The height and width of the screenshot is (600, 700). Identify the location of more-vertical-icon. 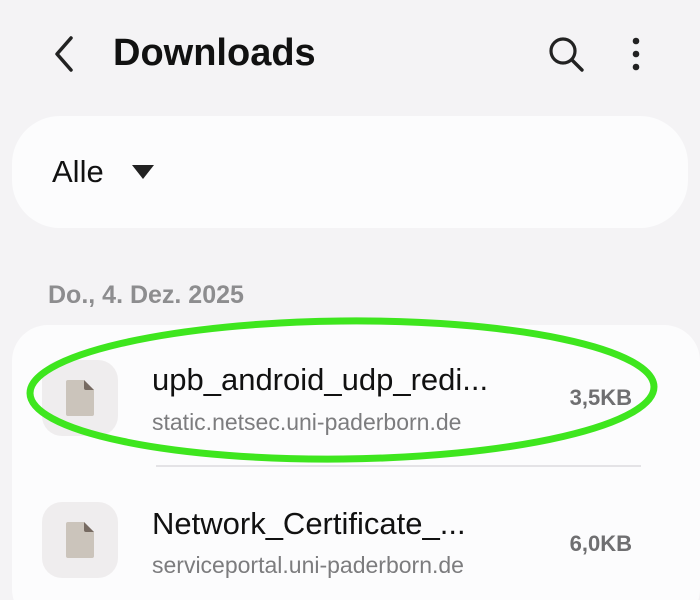
(636, 54).